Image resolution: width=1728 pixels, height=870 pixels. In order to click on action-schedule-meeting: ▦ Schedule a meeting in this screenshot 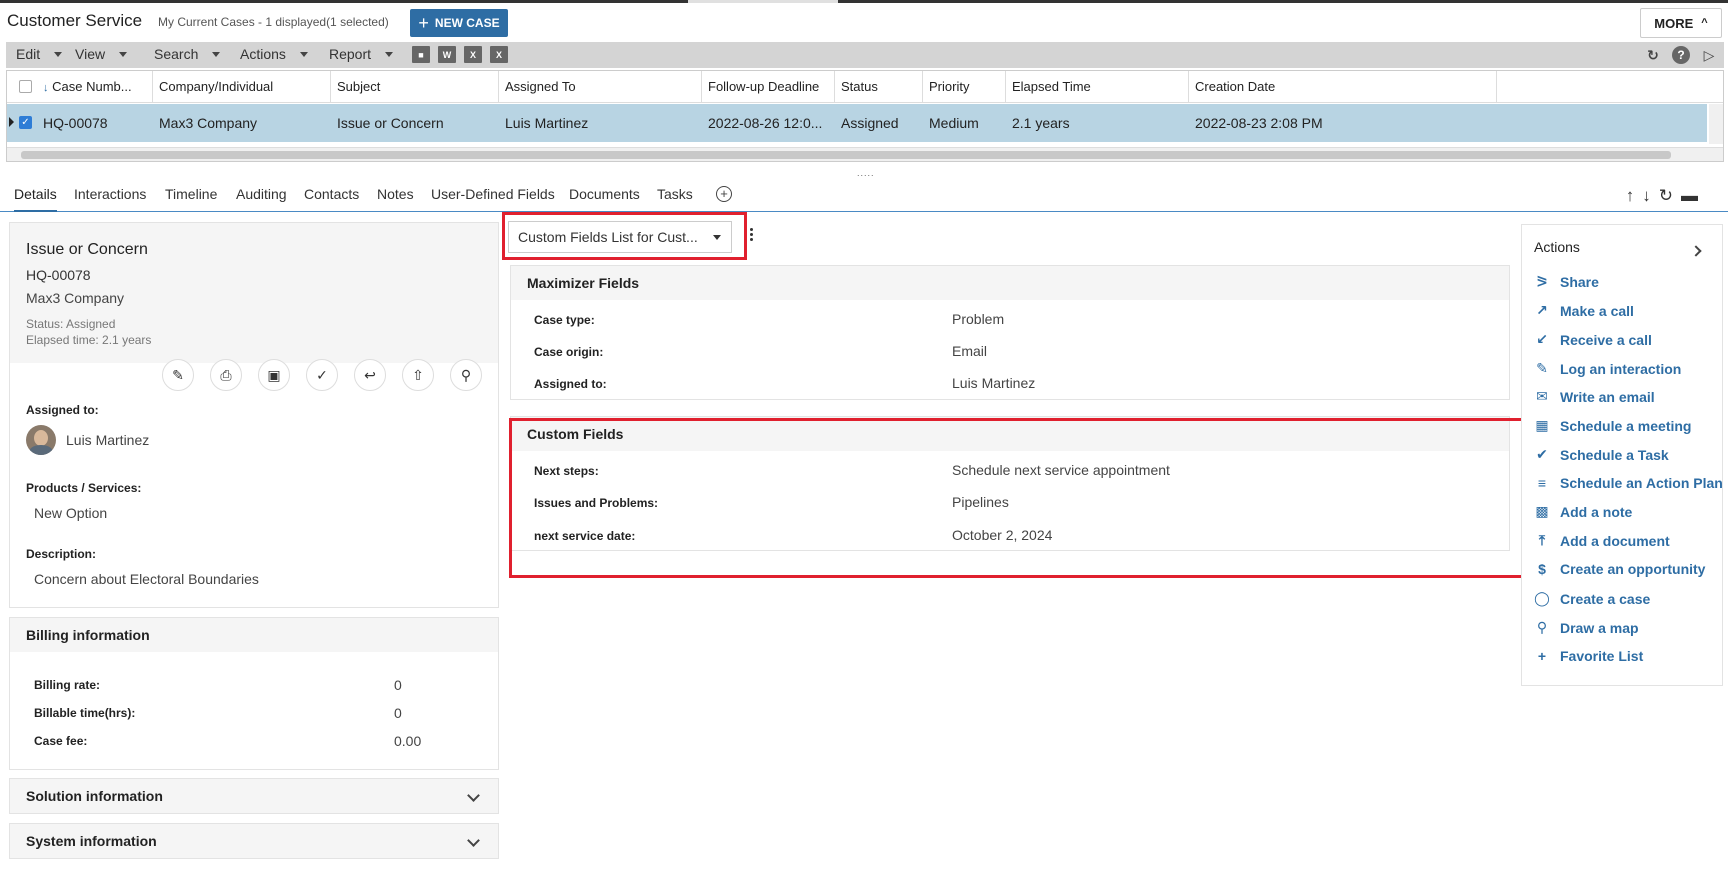, I will do `click(1612, 425)`.